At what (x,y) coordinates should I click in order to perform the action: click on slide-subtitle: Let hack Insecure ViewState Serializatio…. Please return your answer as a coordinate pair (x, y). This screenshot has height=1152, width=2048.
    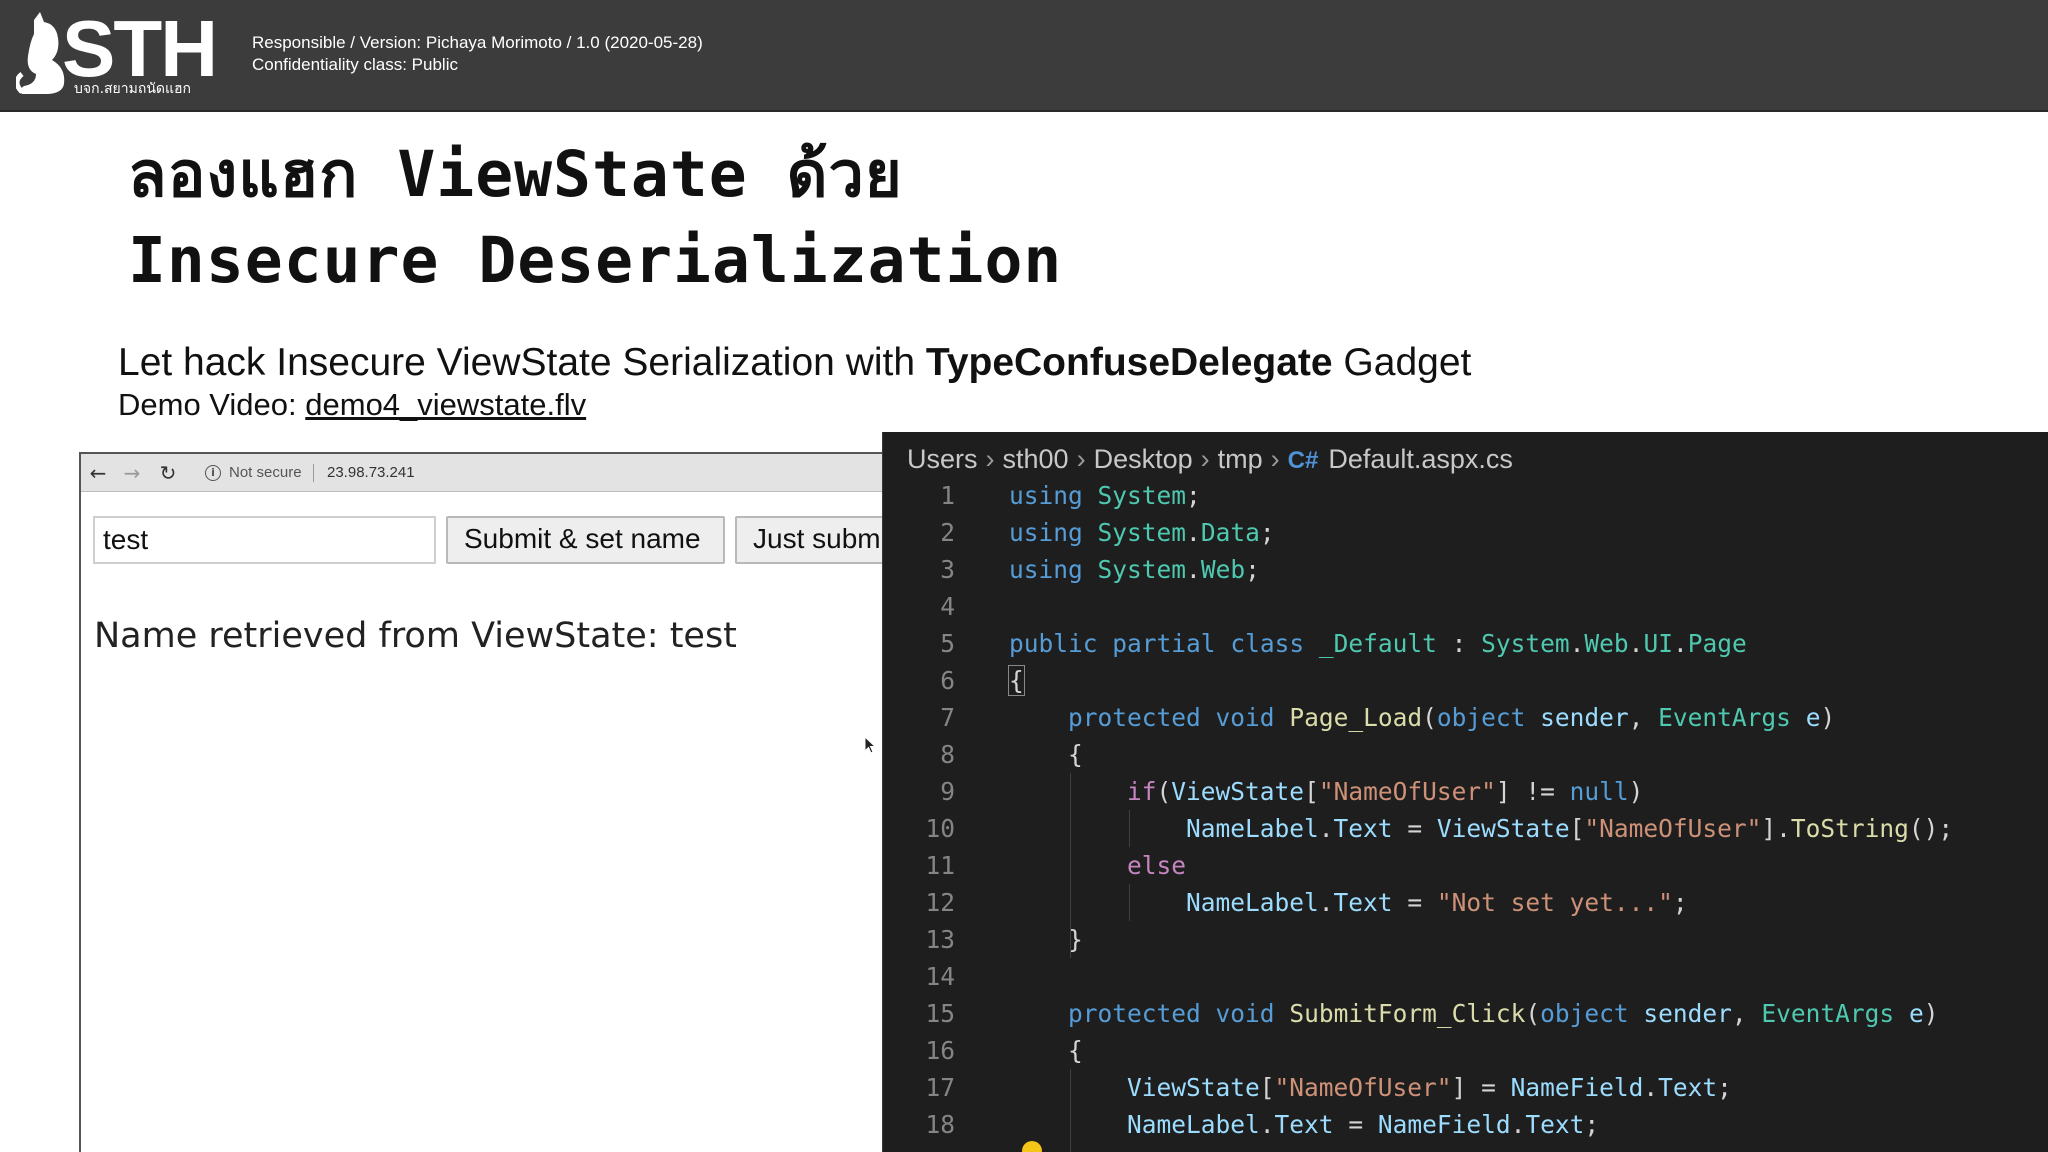
    Looking at the image, I should click on (794, 363).